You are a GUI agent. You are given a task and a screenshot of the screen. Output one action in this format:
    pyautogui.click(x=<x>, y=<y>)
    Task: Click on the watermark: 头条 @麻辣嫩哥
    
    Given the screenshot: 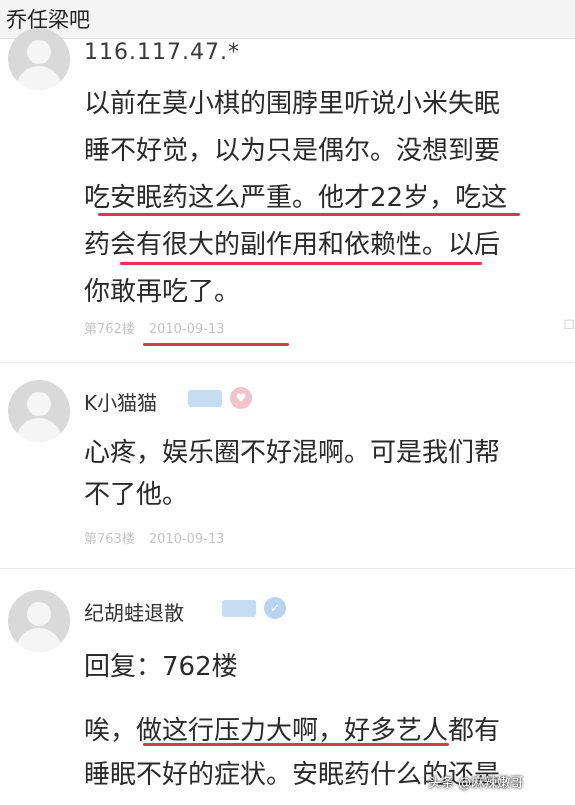 What is the action you would take?
    pyautogui.click(x=476, y=783)
    